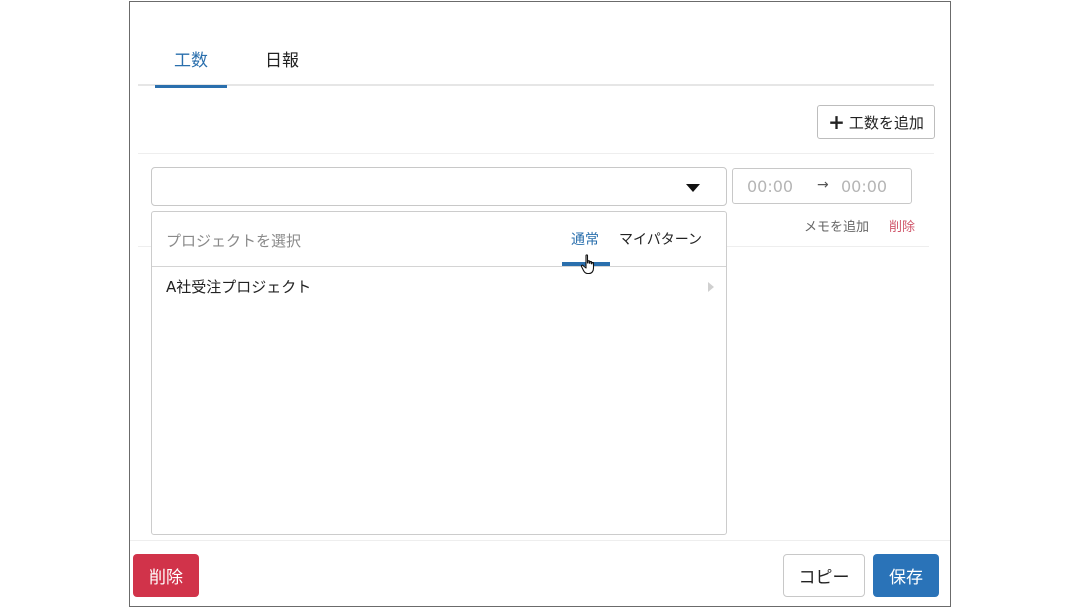  What do you see at coordinates (536, 153) in the screenshot?
I see `divider` at bounding box center [536, 153].